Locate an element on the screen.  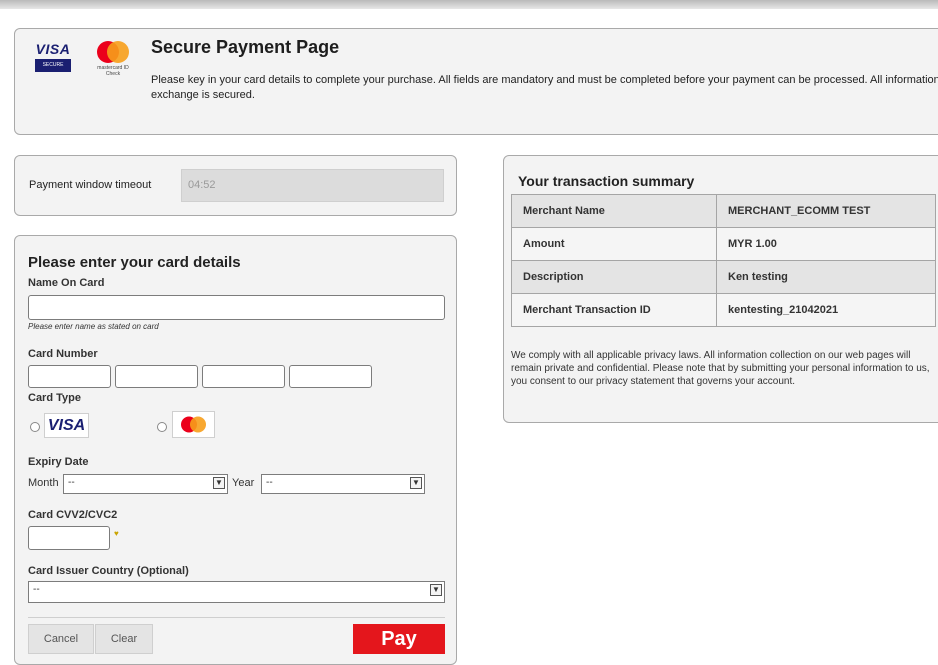
month-select: -- ▼ is located at coordinates (145, 484).